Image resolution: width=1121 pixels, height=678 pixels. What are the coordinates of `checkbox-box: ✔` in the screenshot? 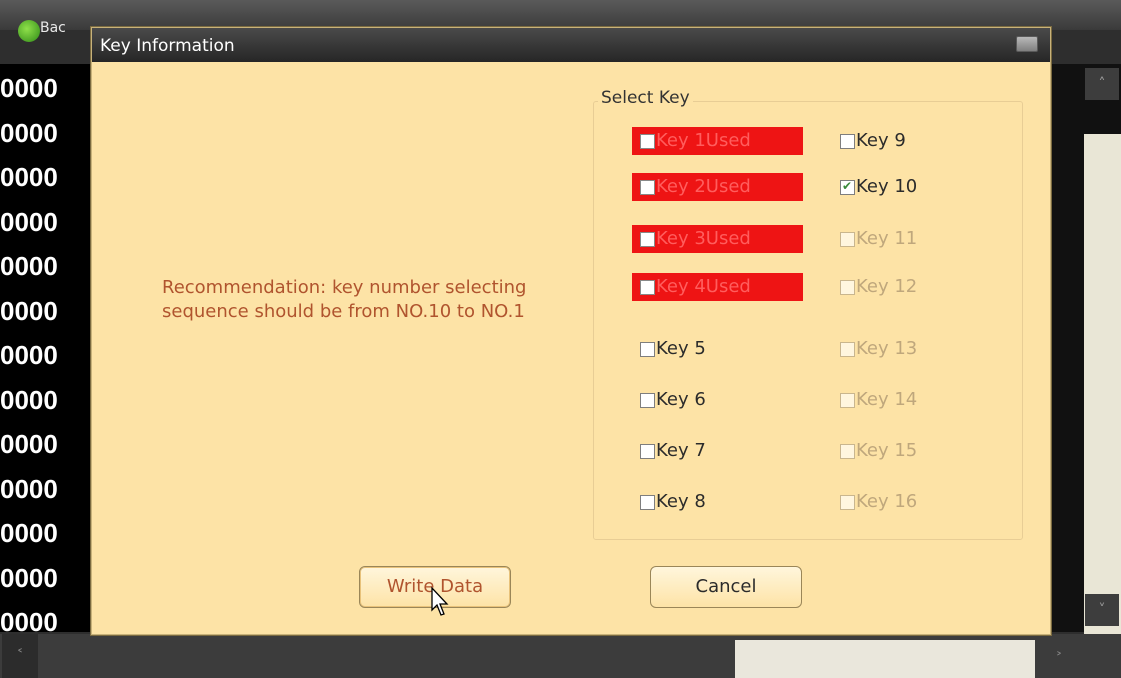 It's located at (847, 187).